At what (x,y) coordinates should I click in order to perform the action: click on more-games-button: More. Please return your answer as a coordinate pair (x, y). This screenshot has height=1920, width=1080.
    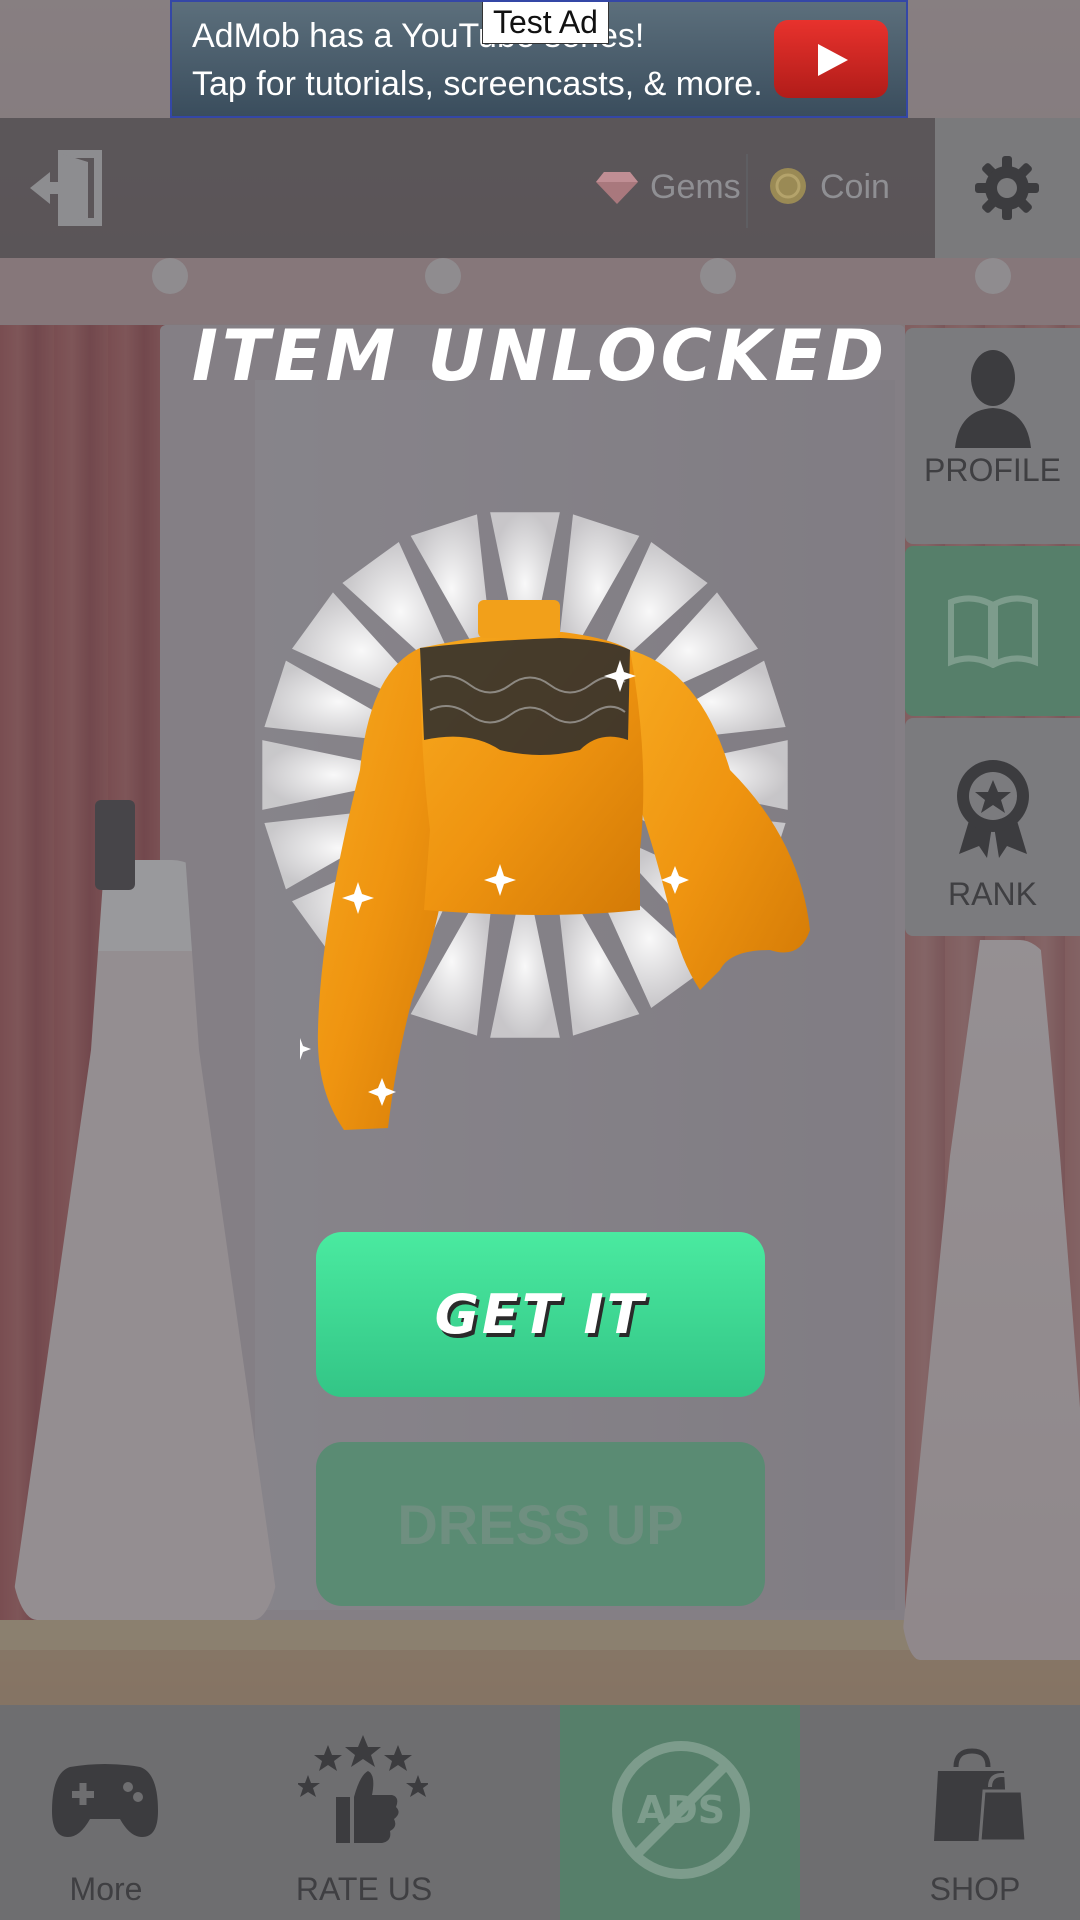
    Looking at the image, I should click on (106, 1812).